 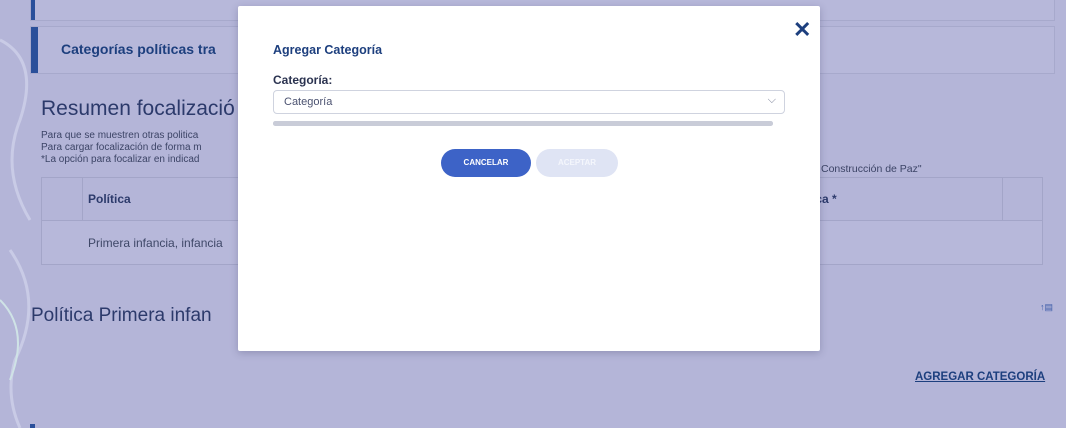 What do you see at coordinates (771, 100) in the screenshot?
I see `chevron-down-icon: ⌵` at bounding box center [771, 100].